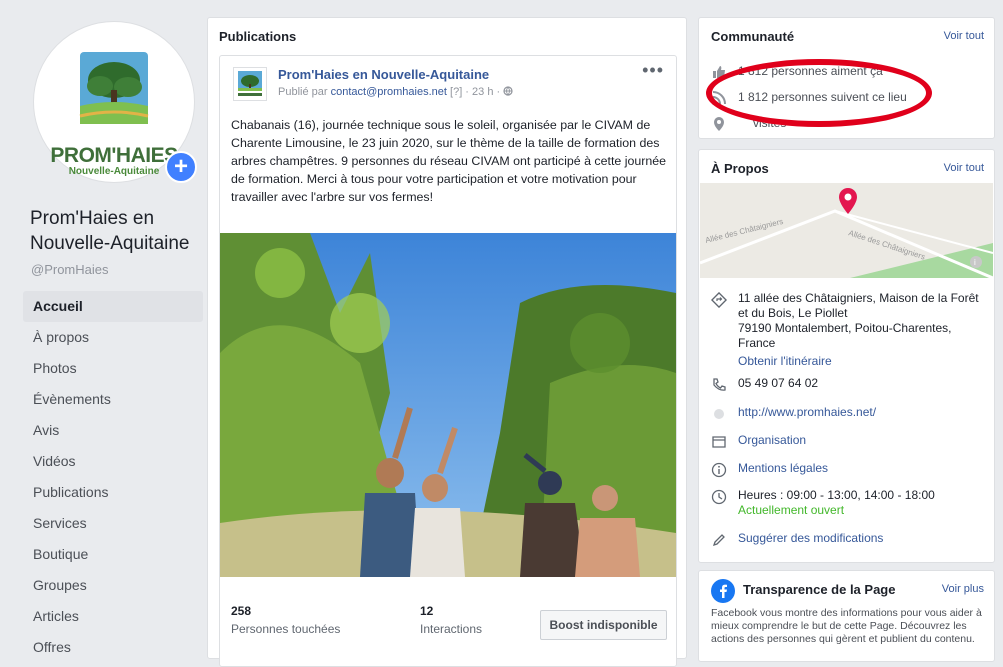 The height and width of the screenshot is (667, 1003). I want to click on hours-value: Heures : 09:00 - 13:00, 14:00 - 18:00, so click(863, 495).